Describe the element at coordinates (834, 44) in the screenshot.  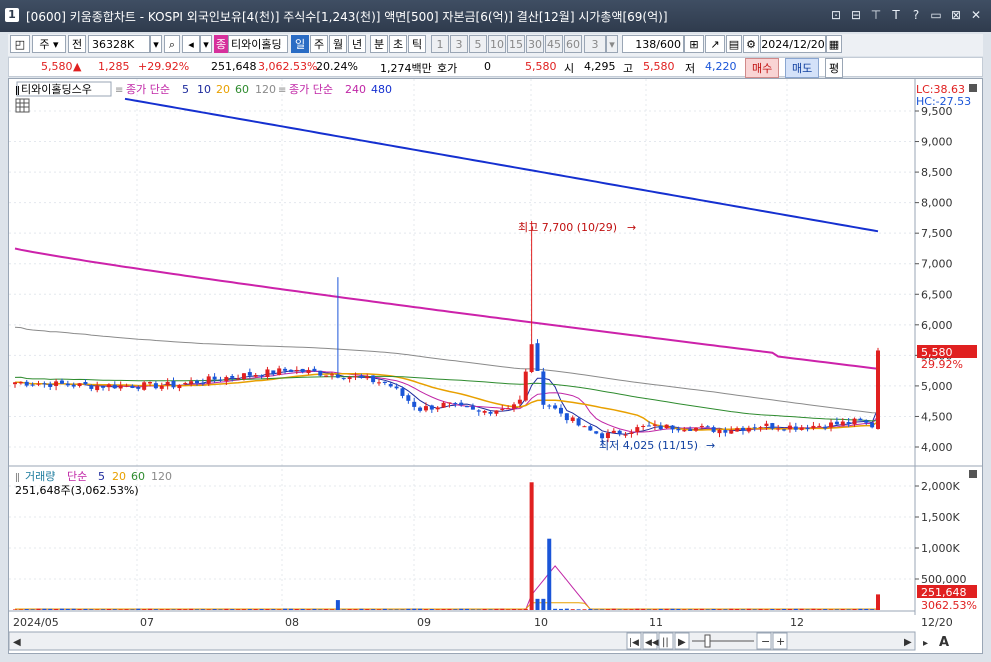
I see `calendar-icon: ▦` at that location.